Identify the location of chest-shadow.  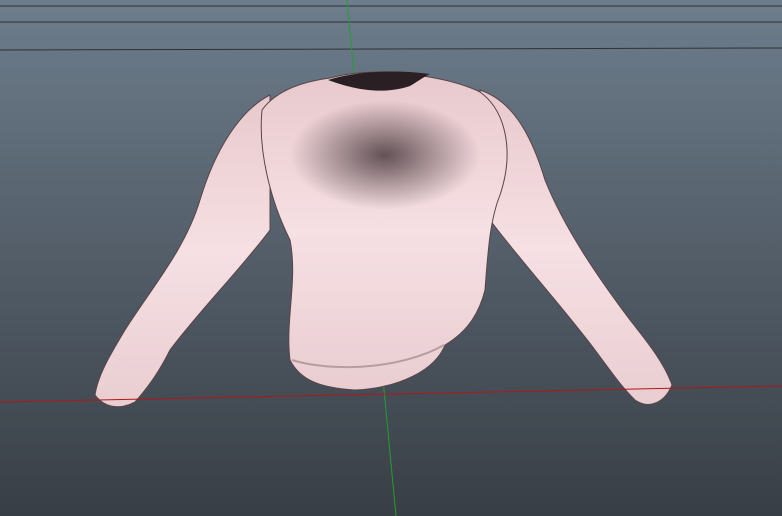
(385, 155).